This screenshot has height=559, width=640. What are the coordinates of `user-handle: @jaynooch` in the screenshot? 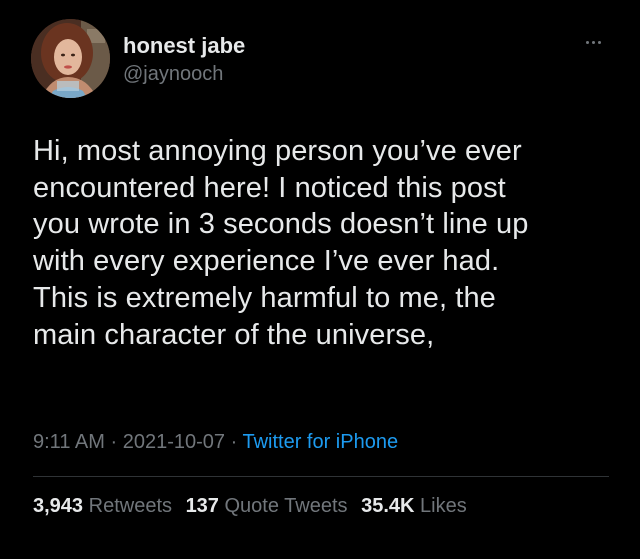 It's located at (184, 74).